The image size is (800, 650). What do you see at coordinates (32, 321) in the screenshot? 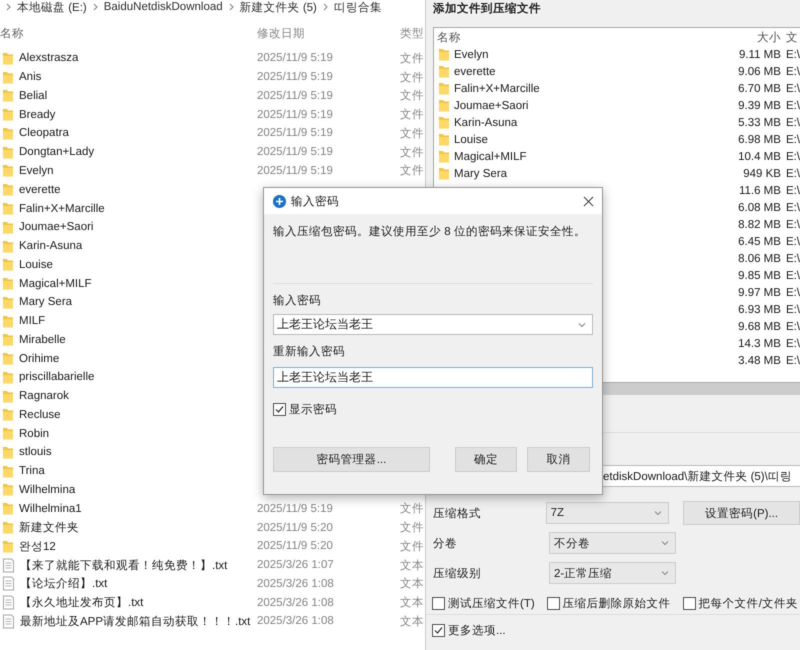
I see `file-name: MILF` at bounding box center [32, 321].